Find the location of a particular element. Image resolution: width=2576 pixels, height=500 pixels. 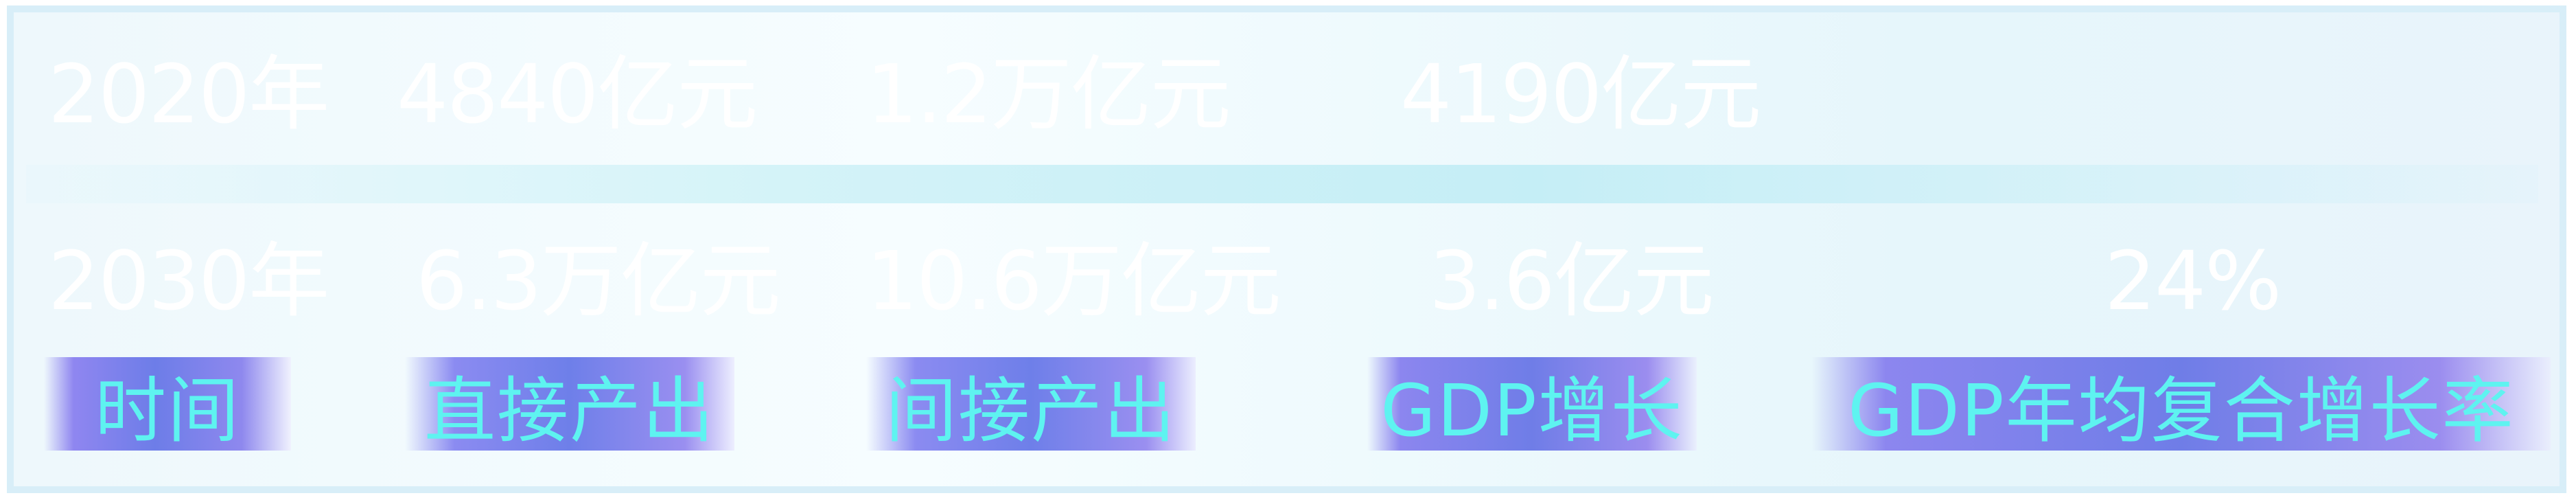

cell-cagr-2030: 24% is located at coordinates (2193, 281).